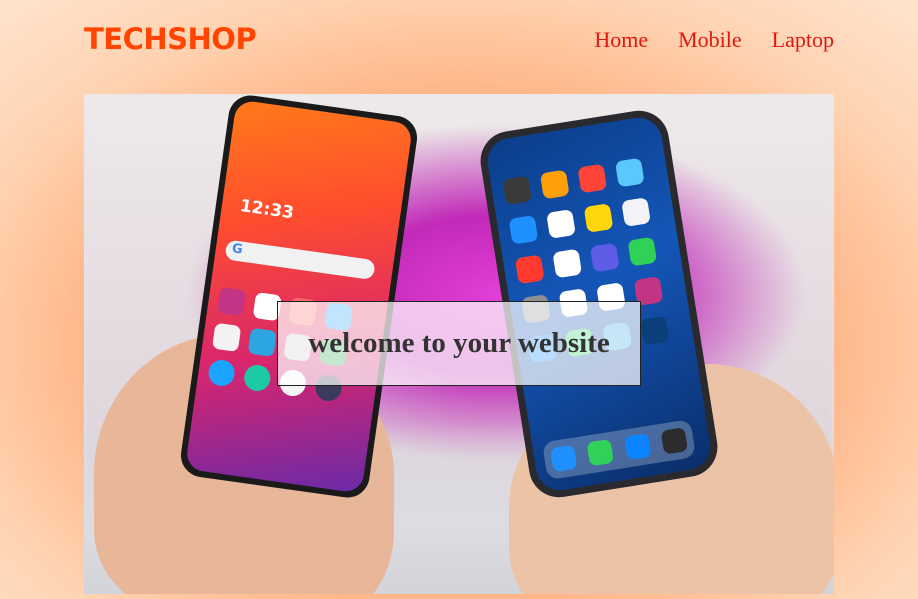 This screenshot has width=918, height=599. Describe the element at coordinates (710, 40) in the screenshot. I see `nav-link-mobile: Mobile` at that location.